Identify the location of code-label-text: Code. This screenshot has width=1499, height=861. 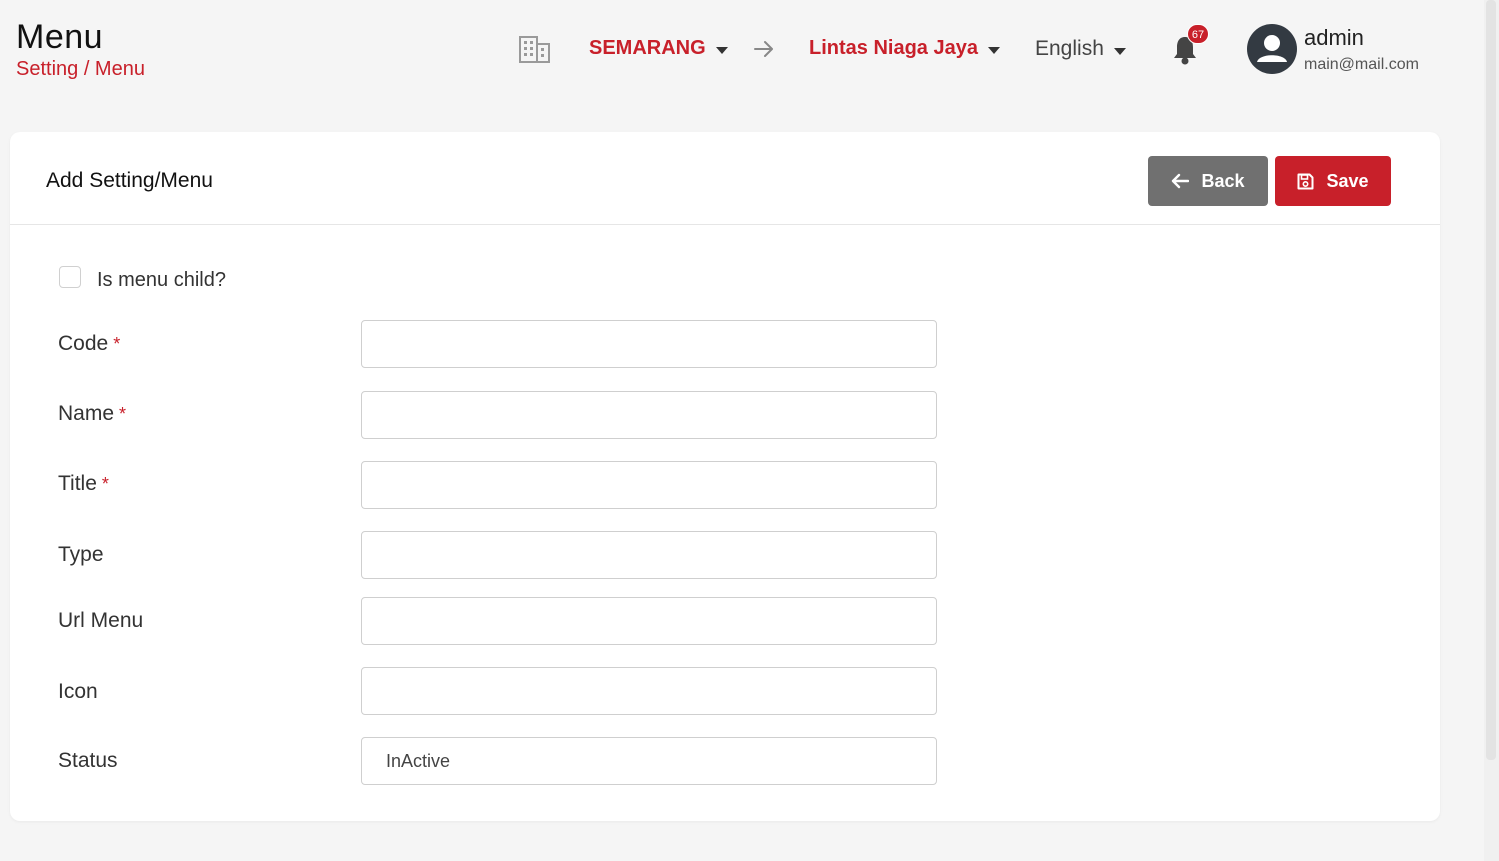
(83, 343).